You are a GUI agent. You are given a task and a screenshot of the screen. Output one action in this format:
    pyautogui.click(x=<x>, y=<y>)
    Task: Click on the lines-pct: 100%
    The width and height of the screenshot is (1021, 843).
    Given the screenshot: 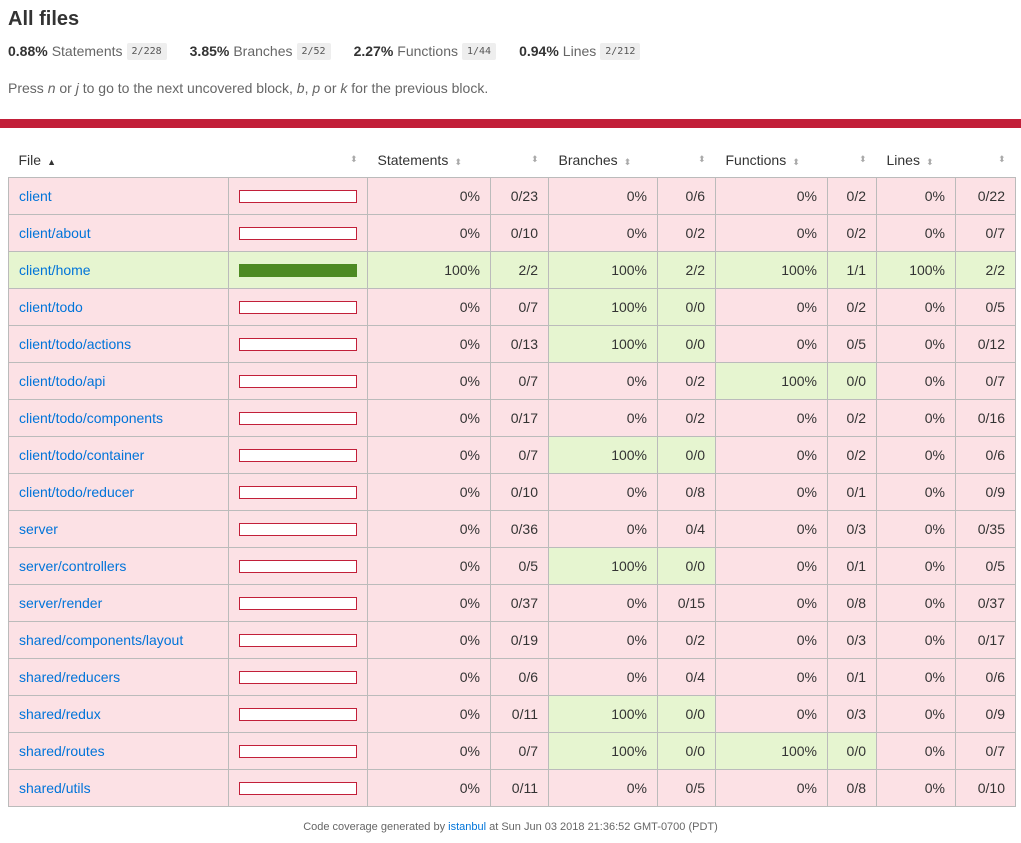 What is the action you would take?
    pyautogui.click(x=916, y=270)
    